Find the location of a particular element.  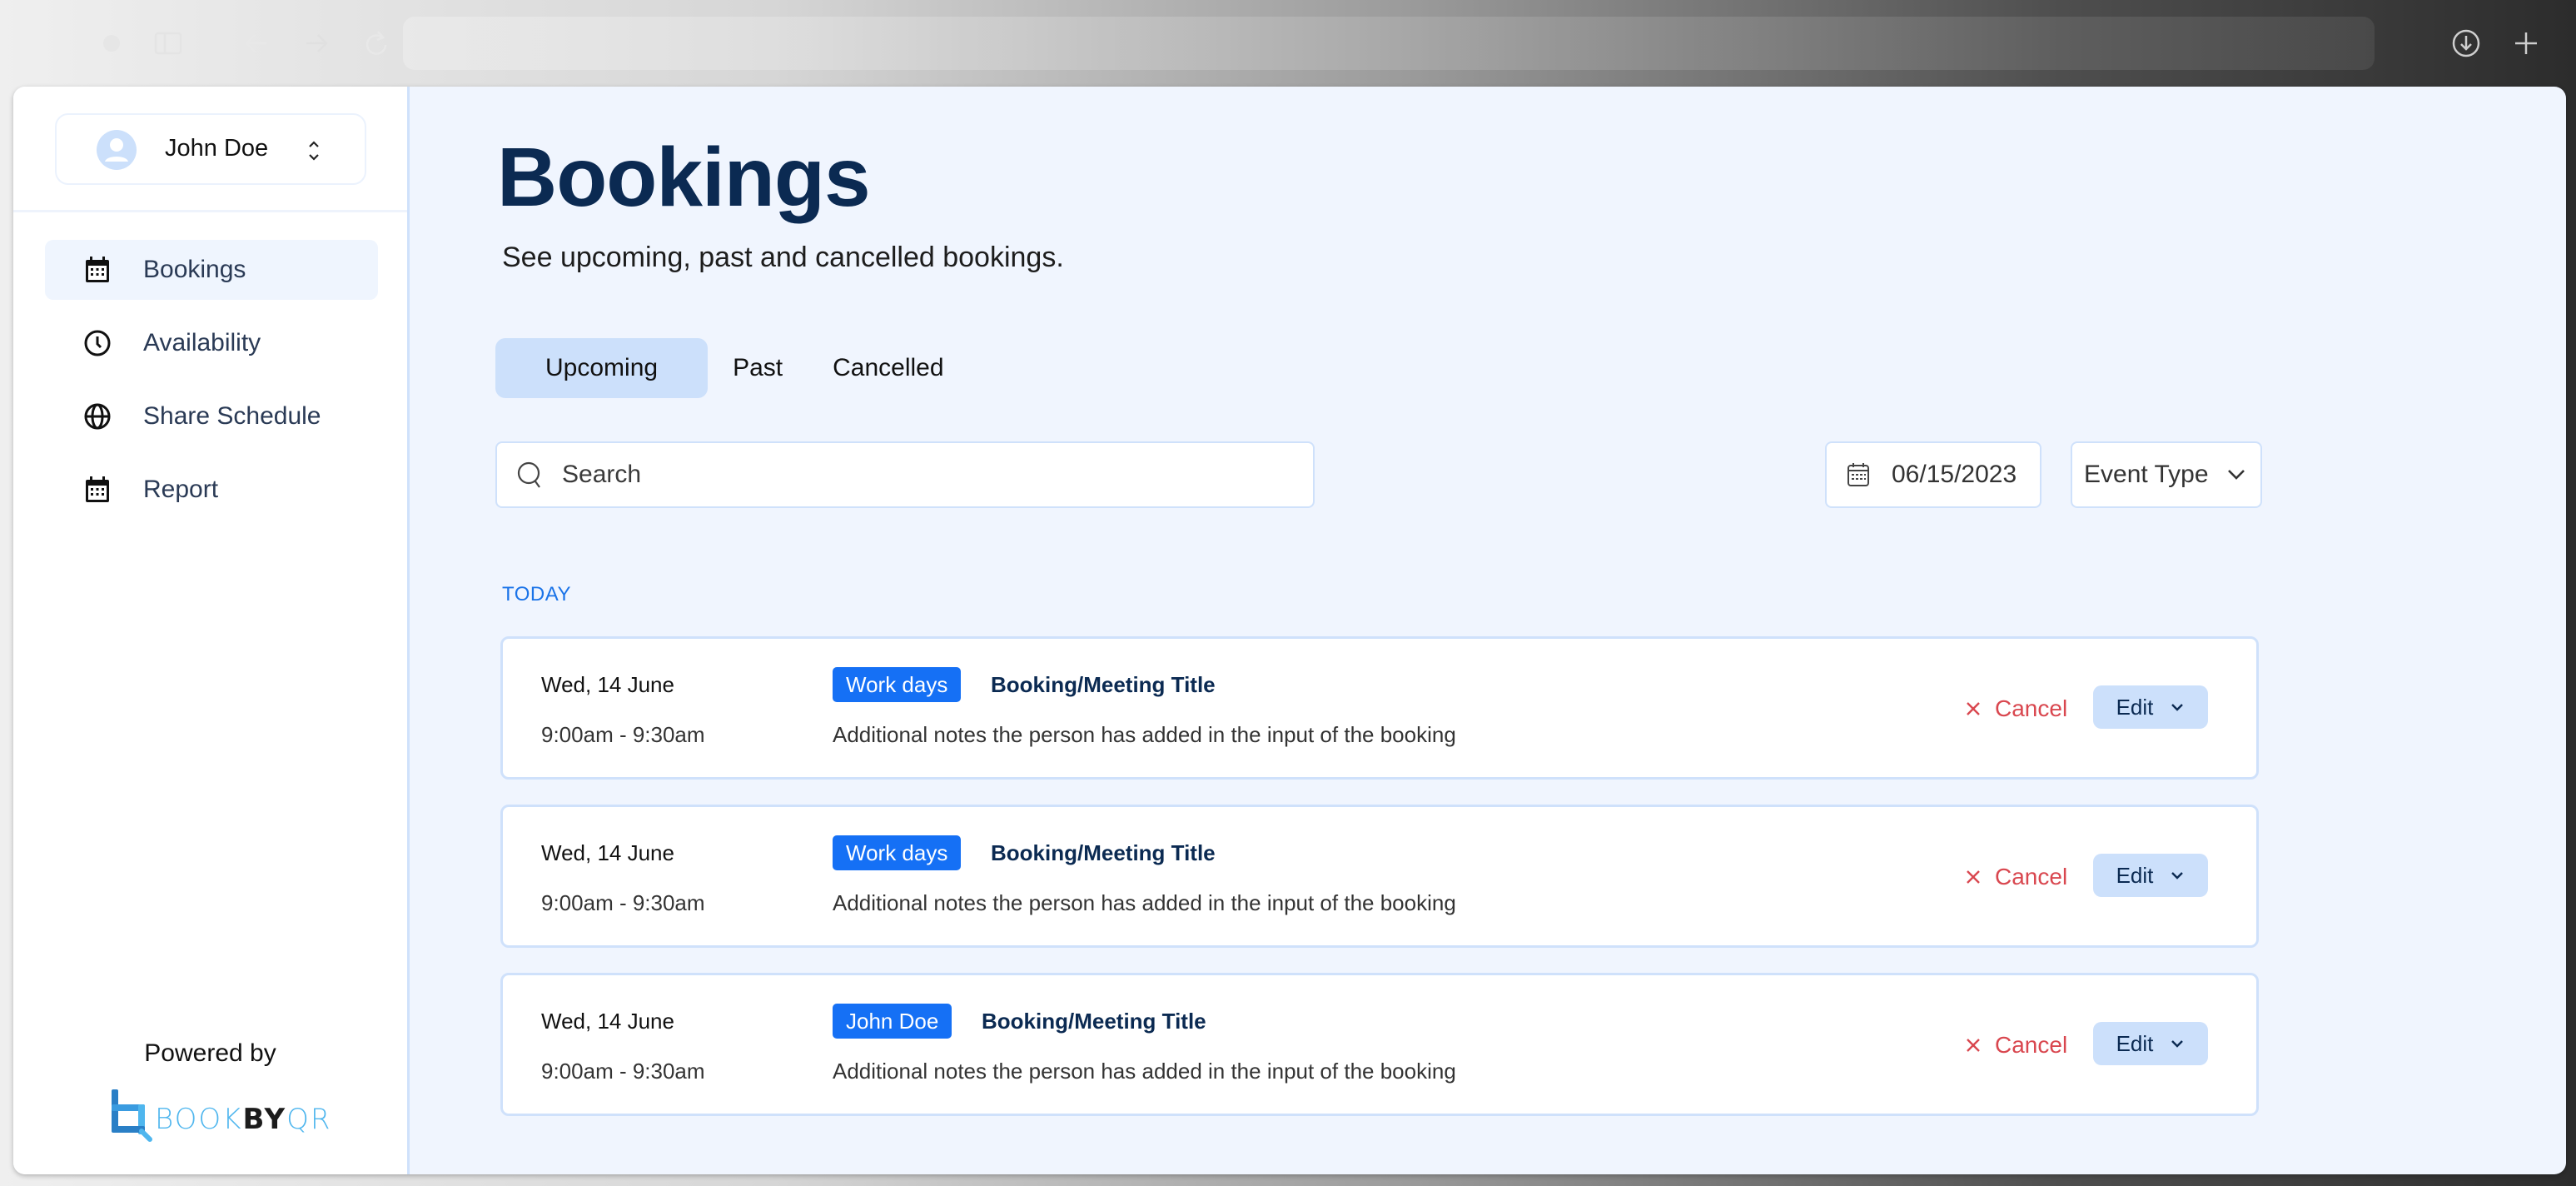

address-bar is located at coordinates (1389, 43).